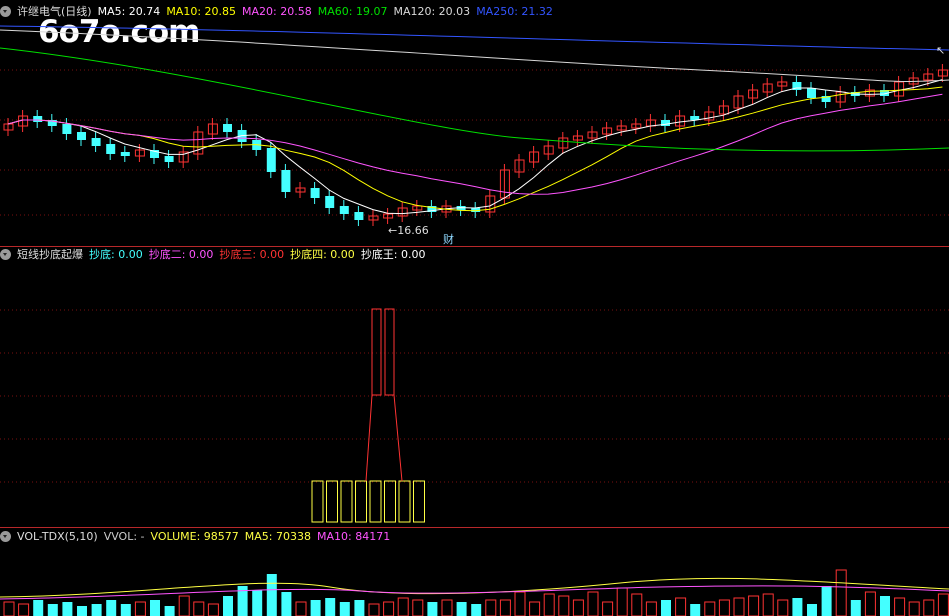  I want to click on legend-item: MA20: 20.58, so click(277, 11).